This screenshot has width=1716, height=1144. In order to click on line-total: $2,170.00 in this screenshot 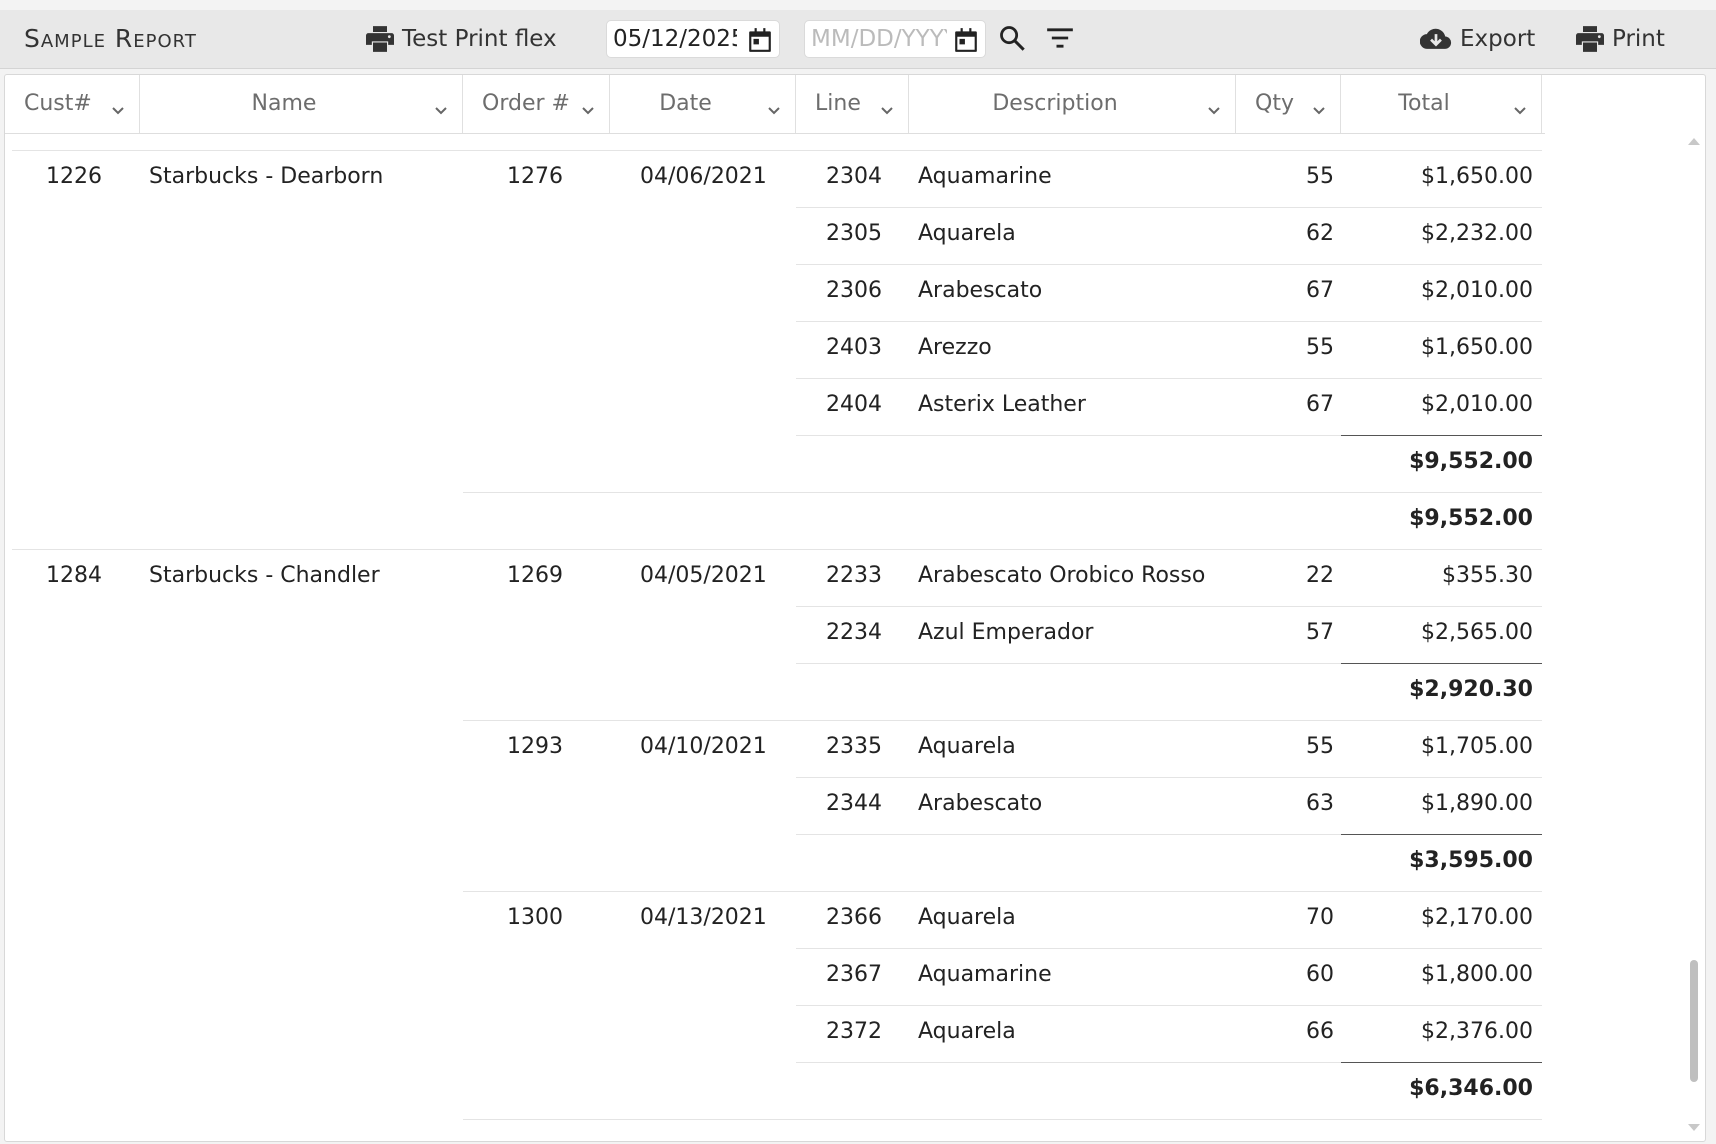, I will do `click(1477, 917)`.